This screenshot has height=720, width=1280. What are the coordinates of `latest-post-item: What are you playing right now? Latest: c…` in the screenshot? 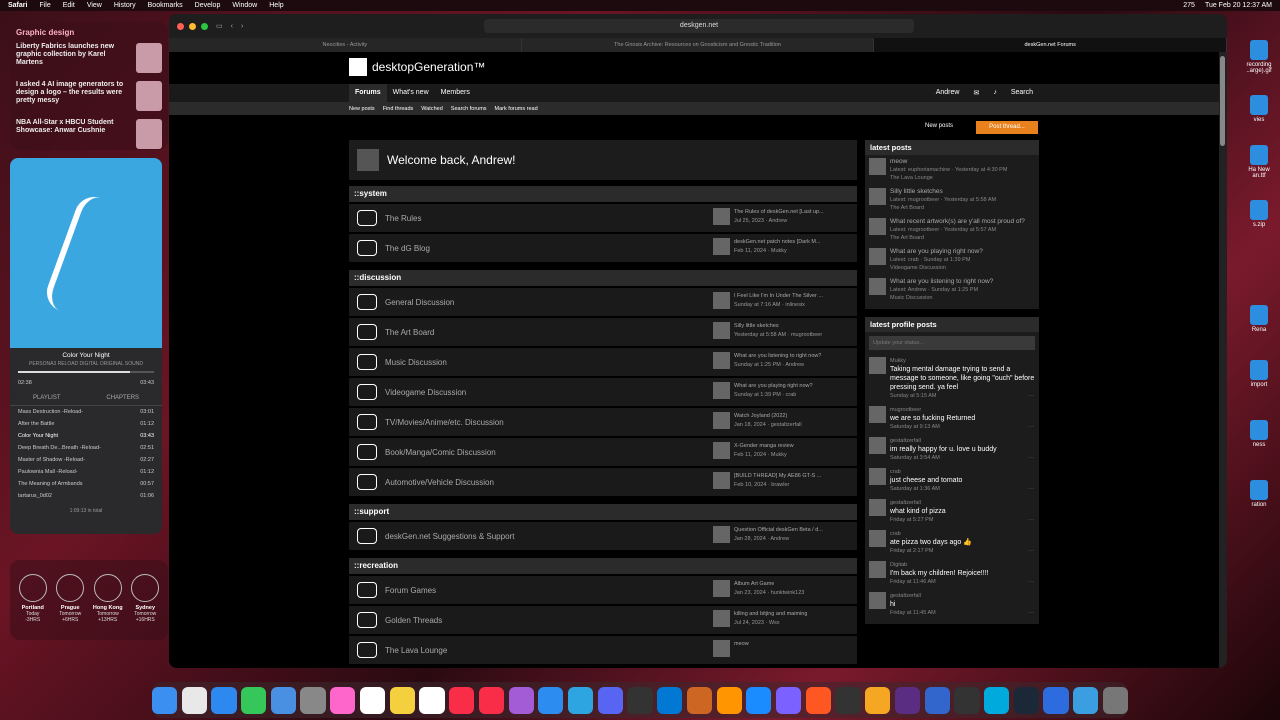 It's located at (952, 260).